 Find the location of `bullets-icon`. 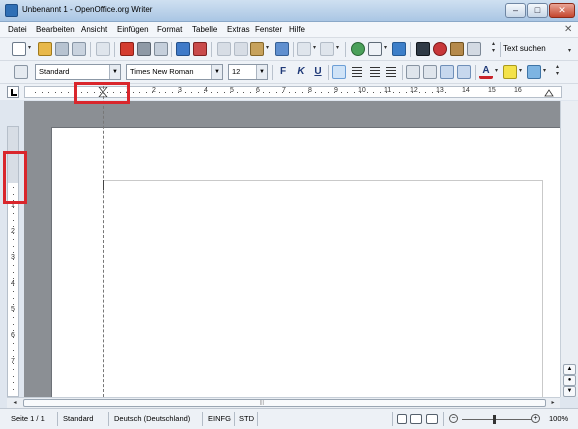

bullets-icon is located at coordinates (430, 72).